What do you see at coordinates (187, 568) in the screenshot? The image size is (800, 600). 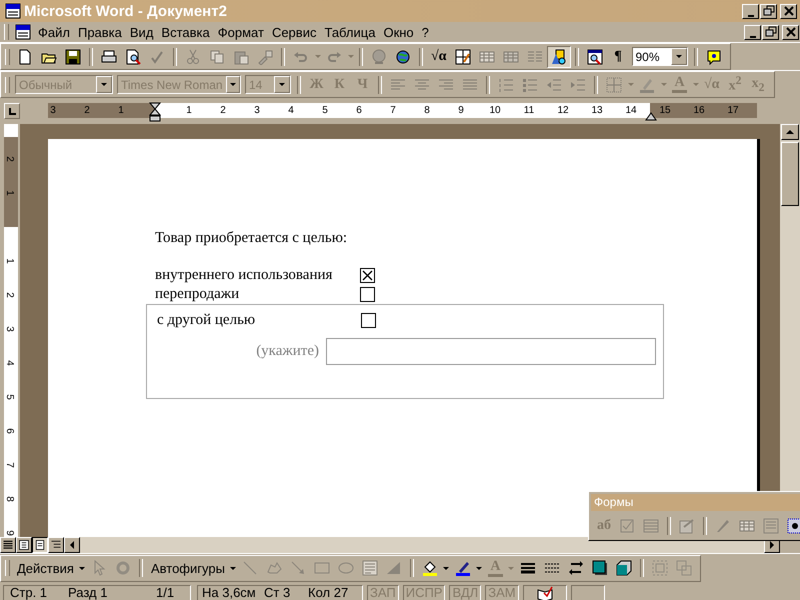 I see `toolbar-button: Автофигуры` at bounding box center [187, 568].